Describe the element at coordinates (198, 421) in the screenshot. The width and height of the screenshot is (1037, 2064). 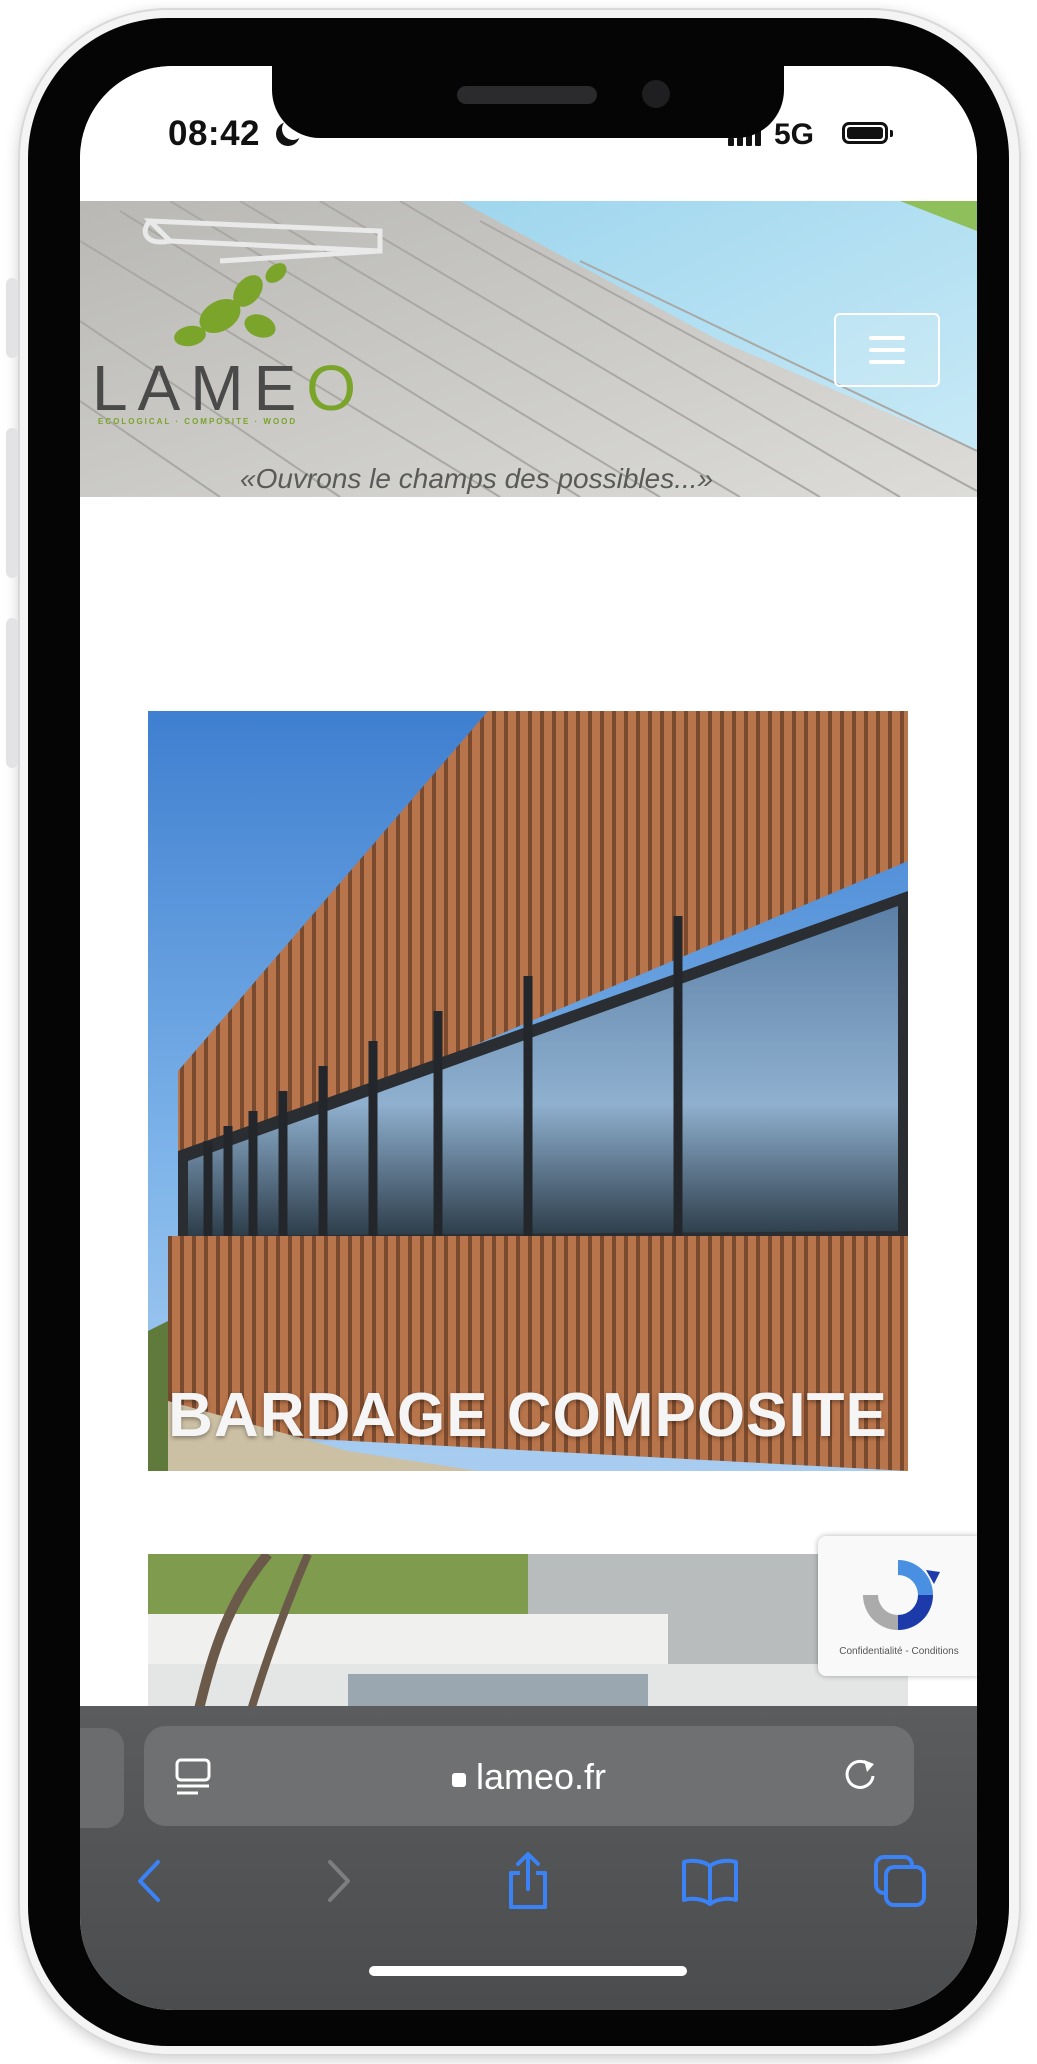
I see `logo-subtitle: ECOLOGICAL · COMPOSITE · WOOD` at that location.